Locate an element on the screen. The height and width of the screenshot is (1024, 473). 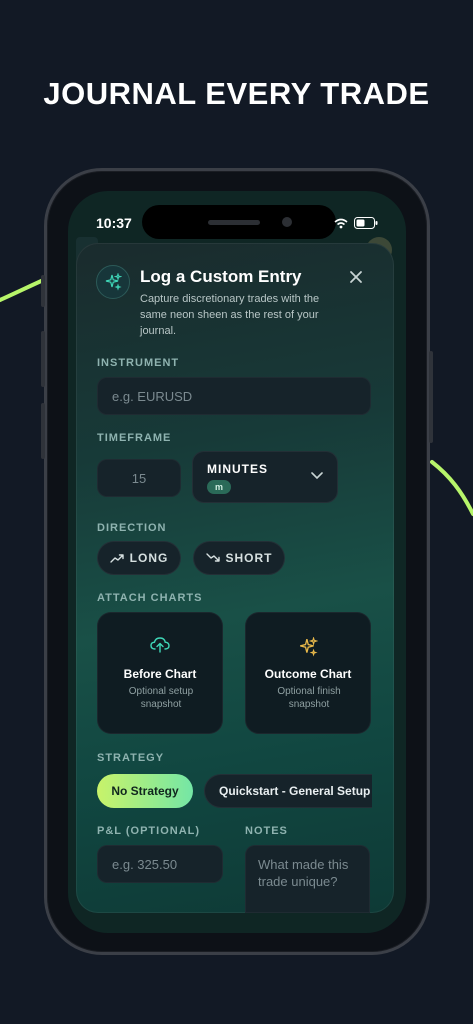
notes-label: NOTES is located at coordinates (266, 831).